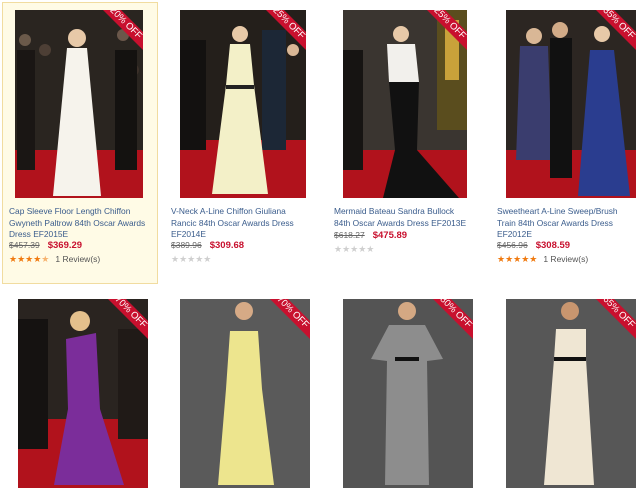 The image size is (640, 496). What do you see at coordinates (408, 393) in the screenshot?
I see `product-image: 80% OFF` at bounding box center [408, 393].